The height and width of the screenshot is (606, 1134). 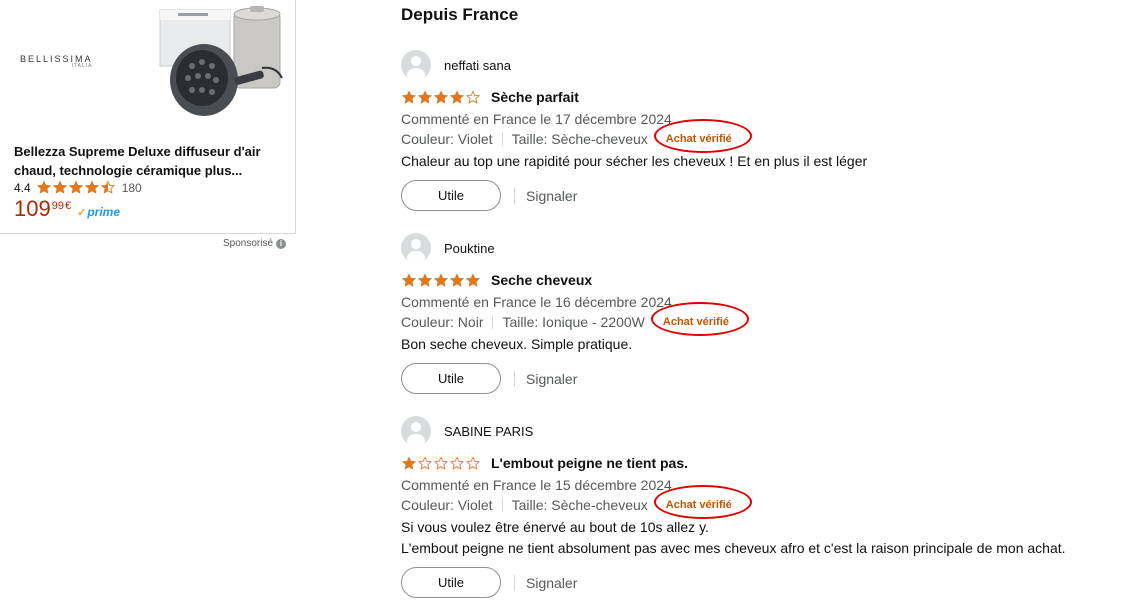 I want to click on prime-badge: ✓ prime, so click(x=98, y=212).